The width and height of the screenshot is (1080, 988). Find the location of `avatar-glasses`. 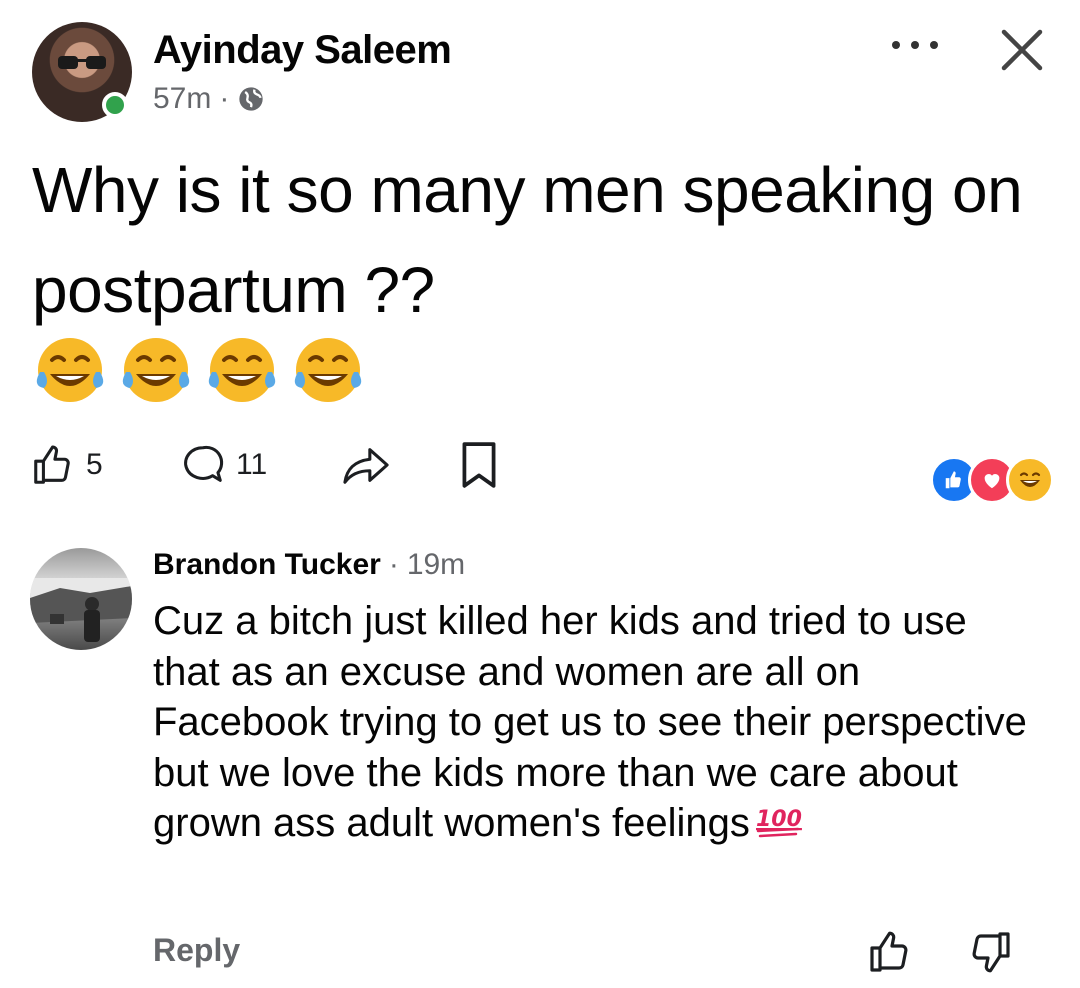

avatar-glasses is located at coordinates (82, 62).